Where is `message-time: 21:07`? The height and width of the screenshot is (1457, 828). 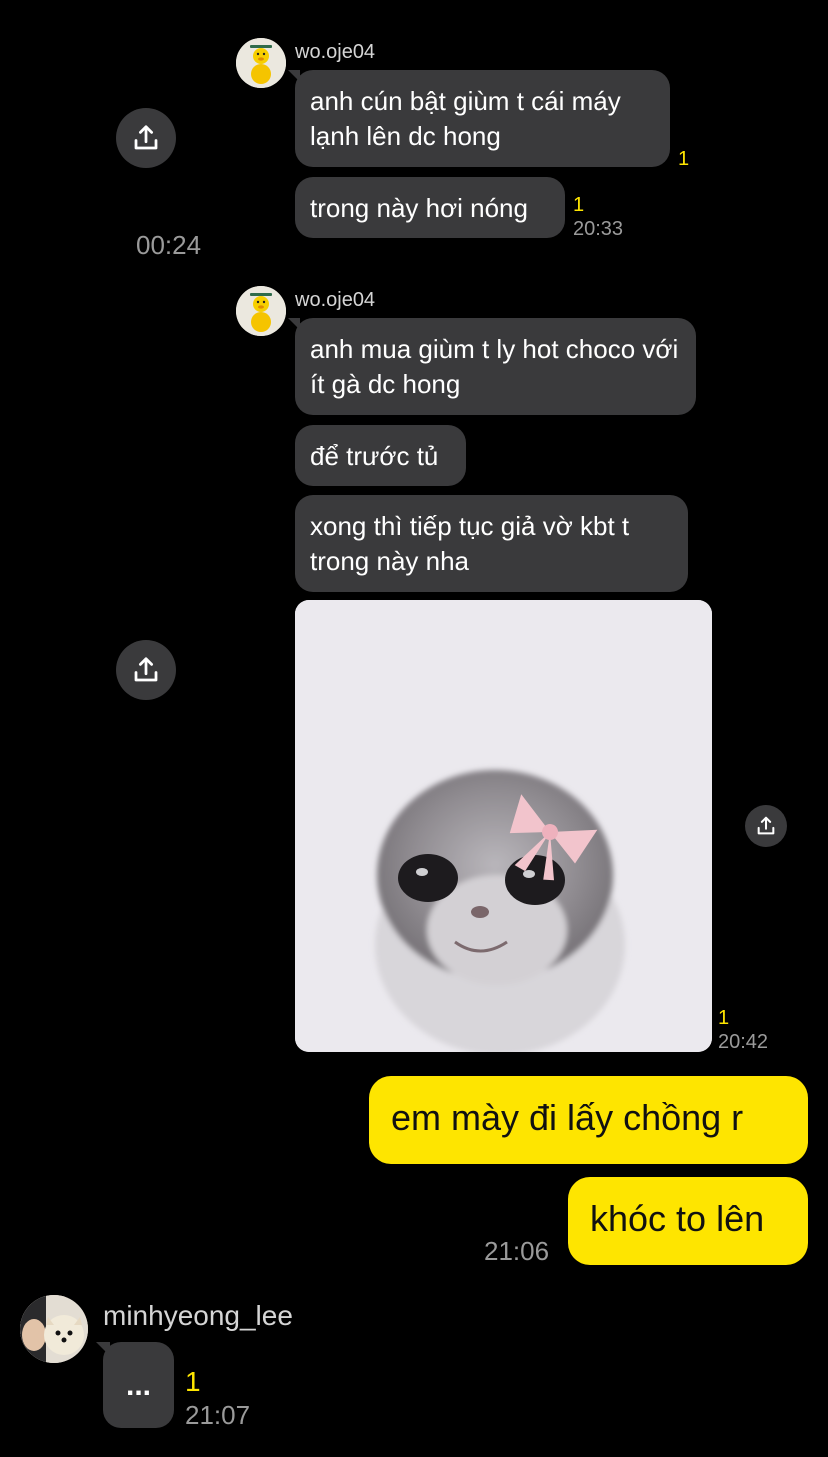 message-time: 21:07 is located at coordinates (218, 1415).